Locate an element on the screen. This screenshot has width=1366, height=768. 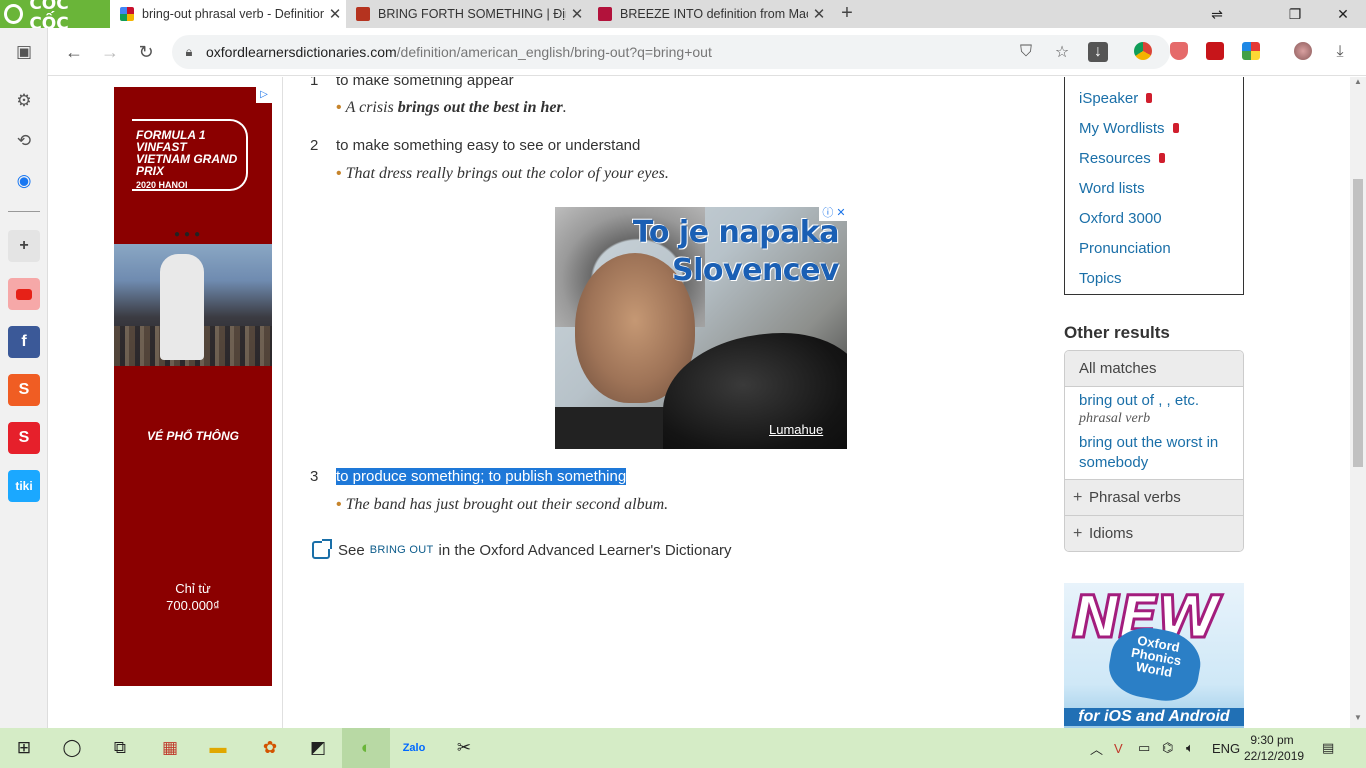
scroll-down-icon: ▼ is located at coordinates (1358, 720).